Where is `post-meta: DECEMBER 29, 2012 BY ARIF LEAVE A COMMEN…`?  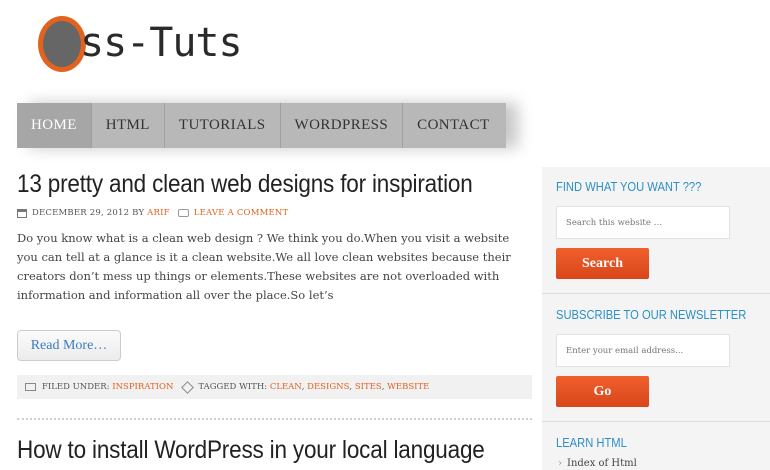
post-meta: DECEMBER 29, 2012 BY ARIF LEAVE A COMMEN… is located at coordinates (274, 213).